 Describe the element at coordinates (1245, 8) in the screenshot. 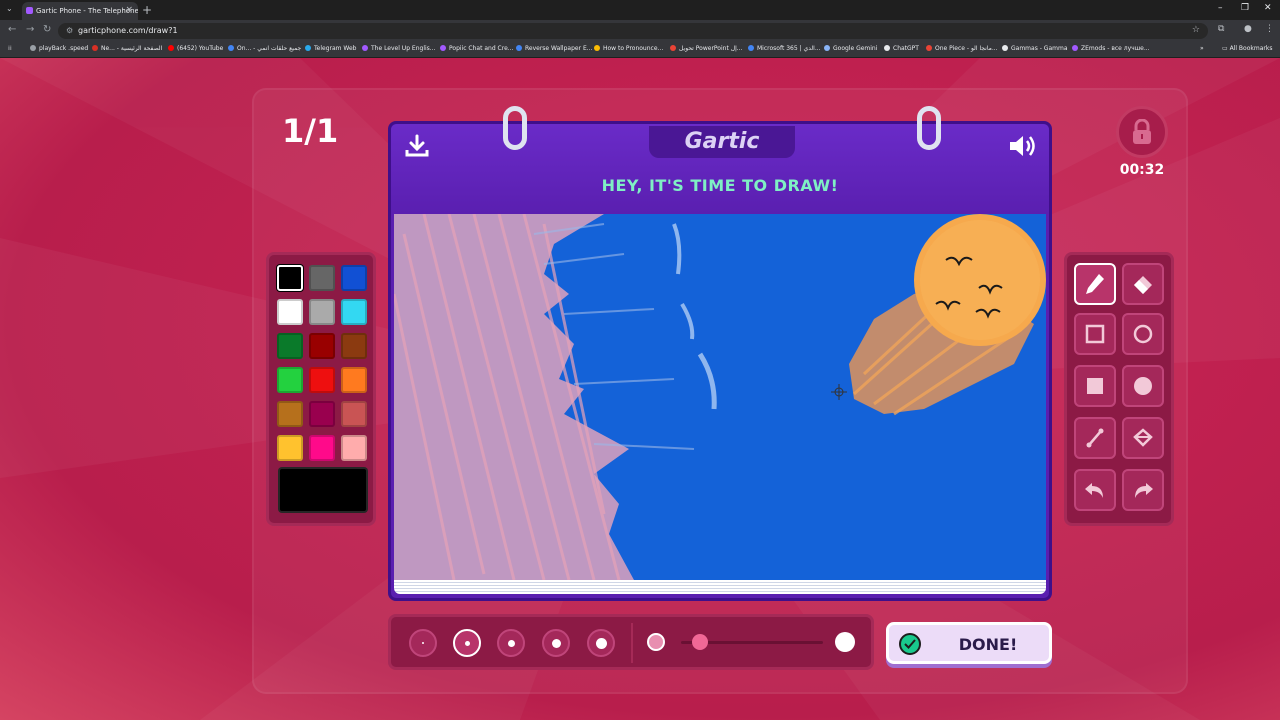

I see `restore-icon: ❐` at that location.